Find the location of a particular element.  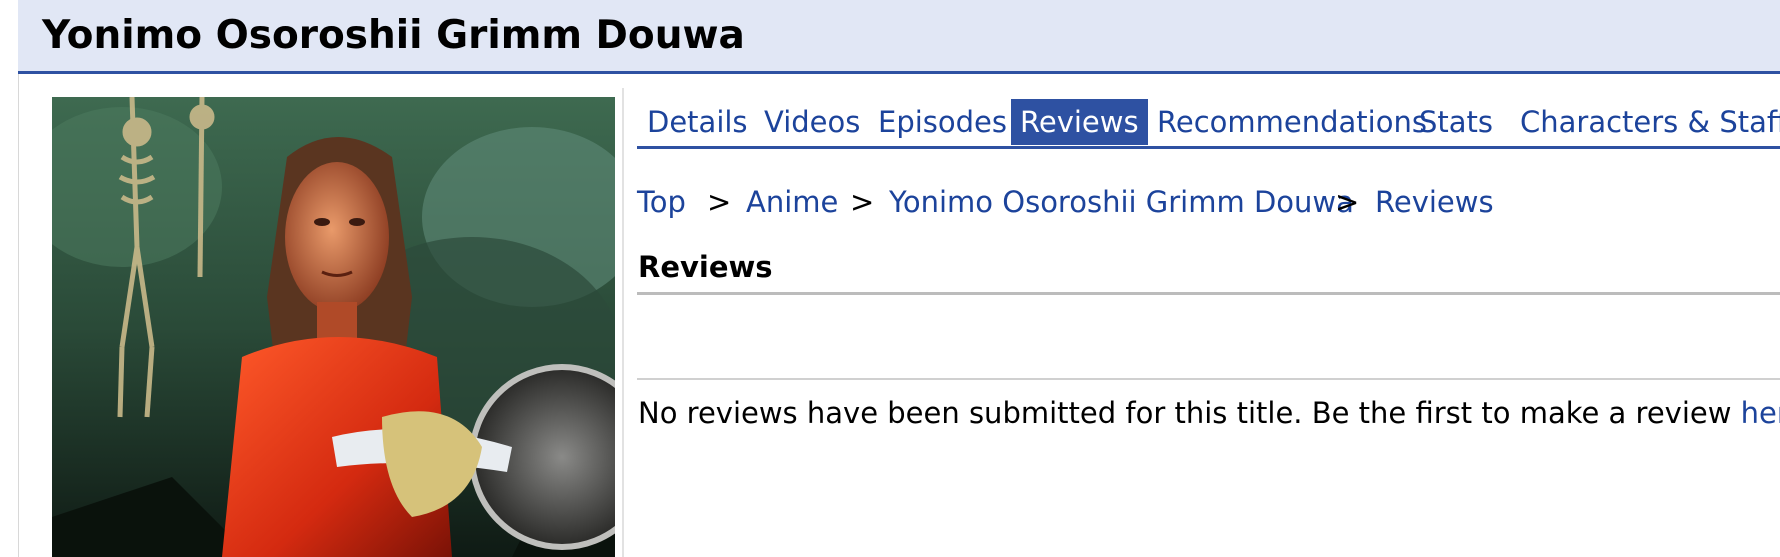

breadcrumb-top: Top is located at coordinates (661, 202).